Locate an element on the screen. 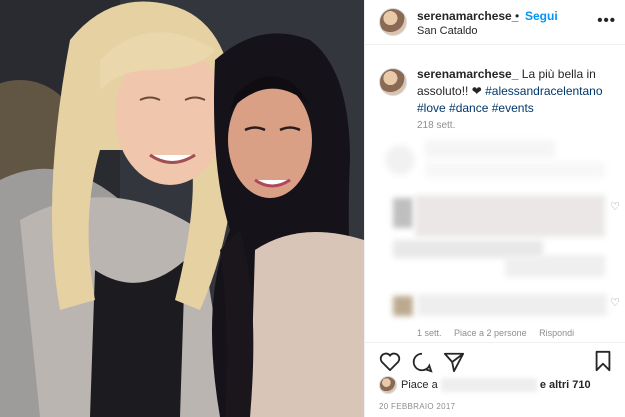 This screenshot has width=625, height=417. comment-meta: 1 sett. Piace a 2 persone Rispondi is located at coordinates (495, 333).